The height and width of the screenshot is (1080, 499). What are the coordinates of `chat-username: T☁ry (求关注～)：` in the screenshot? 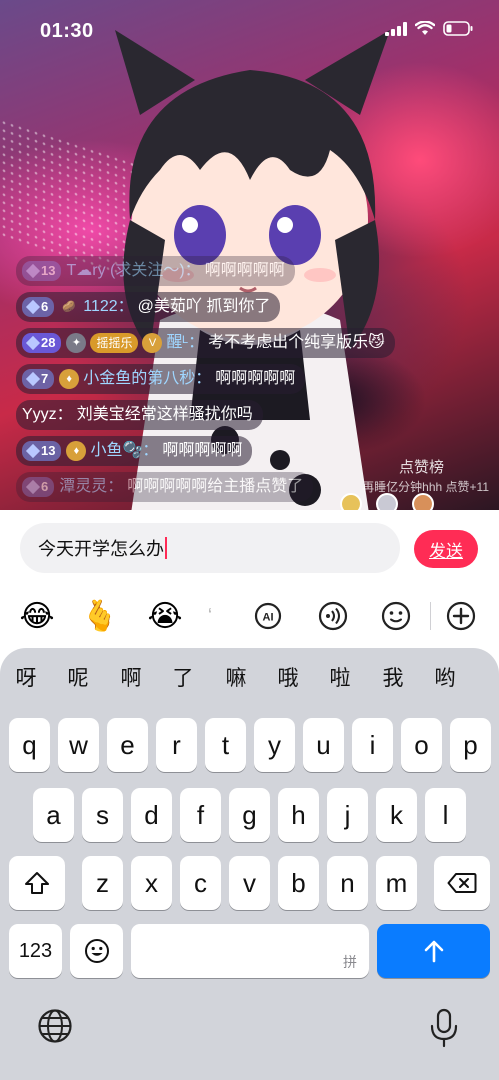 It's located at (133, 271).